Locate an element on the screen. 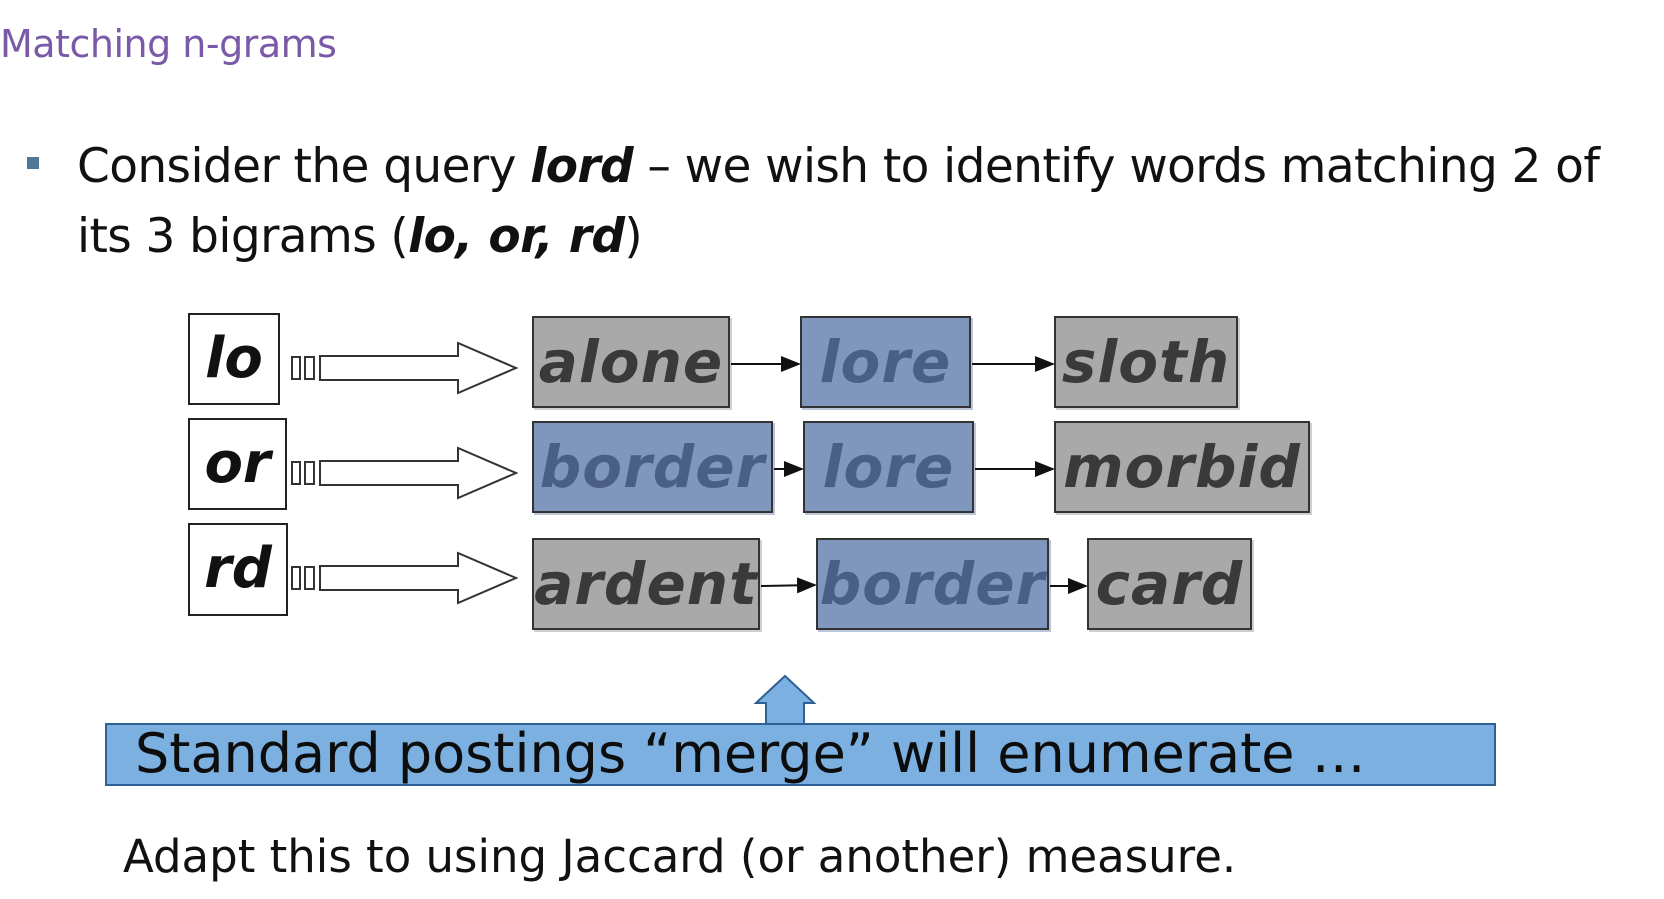  block-arrow-rd is located at coordinates (405, 578).